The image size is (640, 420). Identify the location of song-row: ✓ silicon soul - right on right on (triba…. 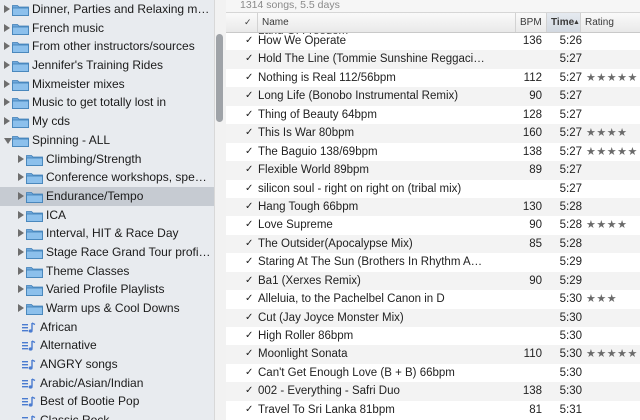
(433, 189).